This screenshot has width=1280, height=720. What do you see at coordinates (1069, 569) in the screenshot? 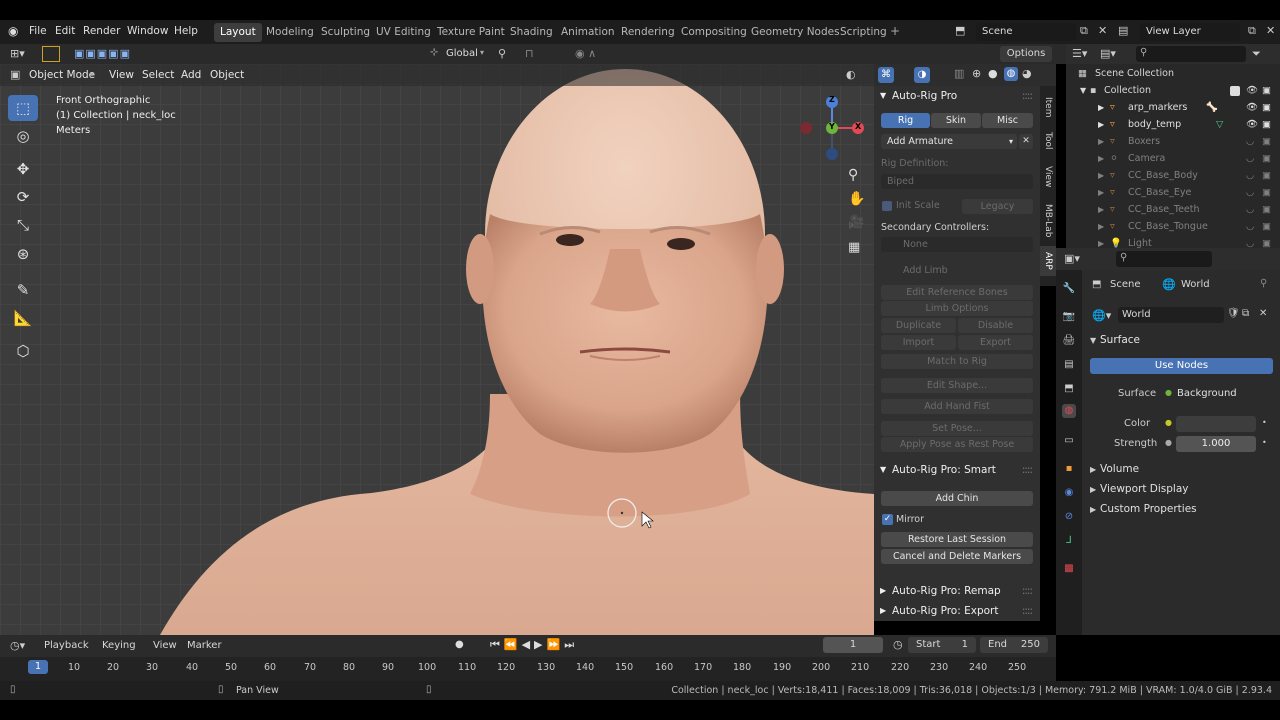
I see `texture-props-icon: ▩` at bounding box center [1069, 569].